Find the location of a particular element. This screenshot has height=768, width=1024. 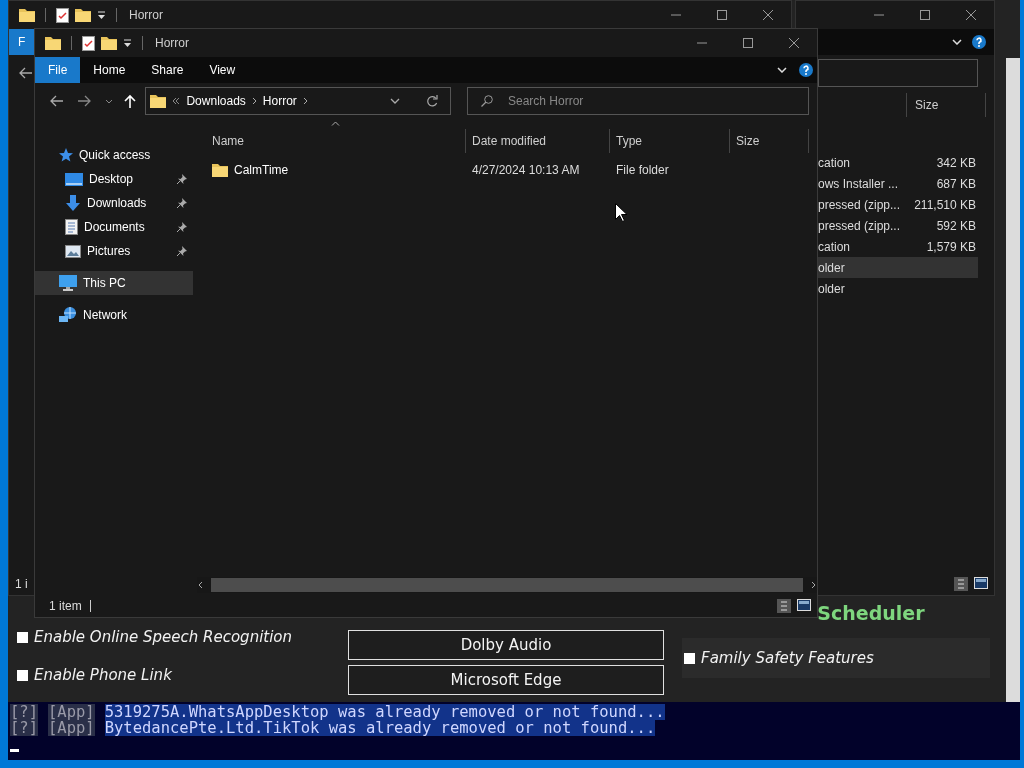

nav-item: Pictures is located at coordinates (114, 251).